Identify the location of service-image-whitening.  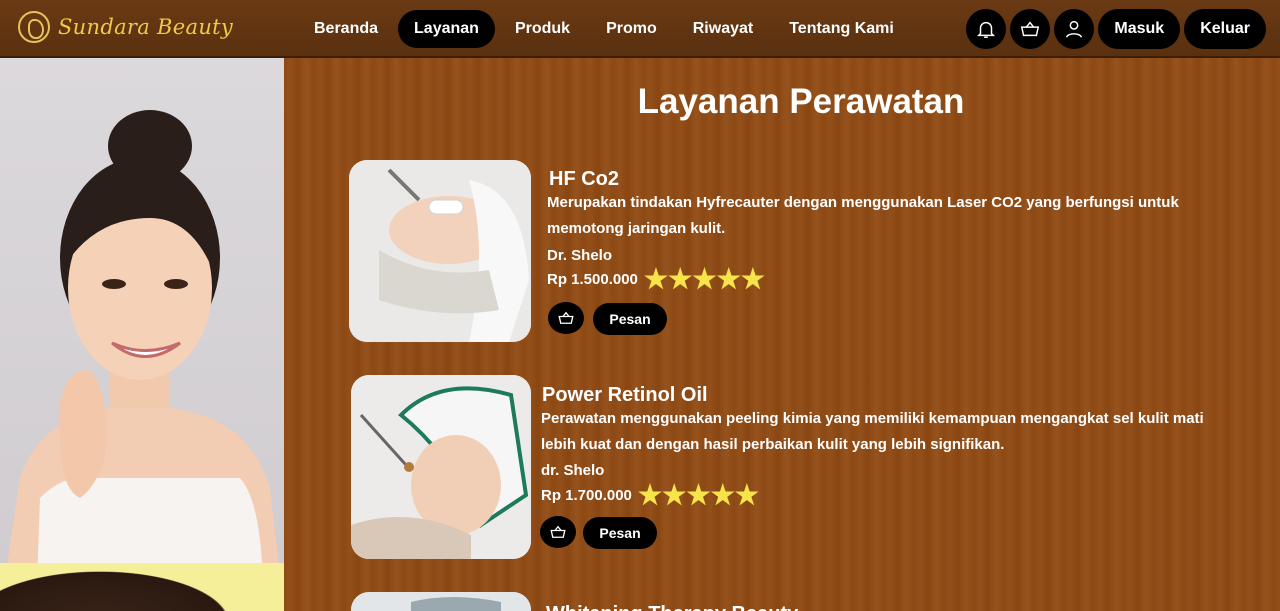
(441, 601).